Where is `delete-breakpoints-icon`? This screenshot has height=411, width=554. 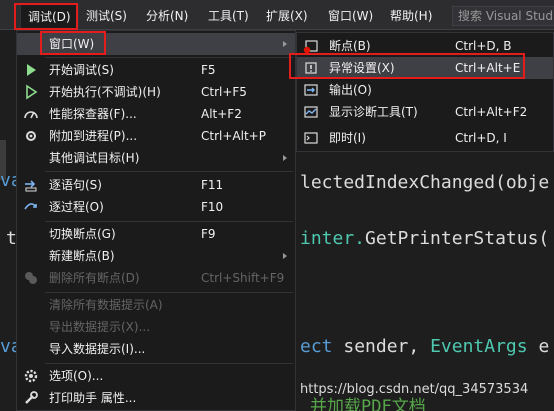
delete-breakpoints-icon is located at coordinates (31, 278).